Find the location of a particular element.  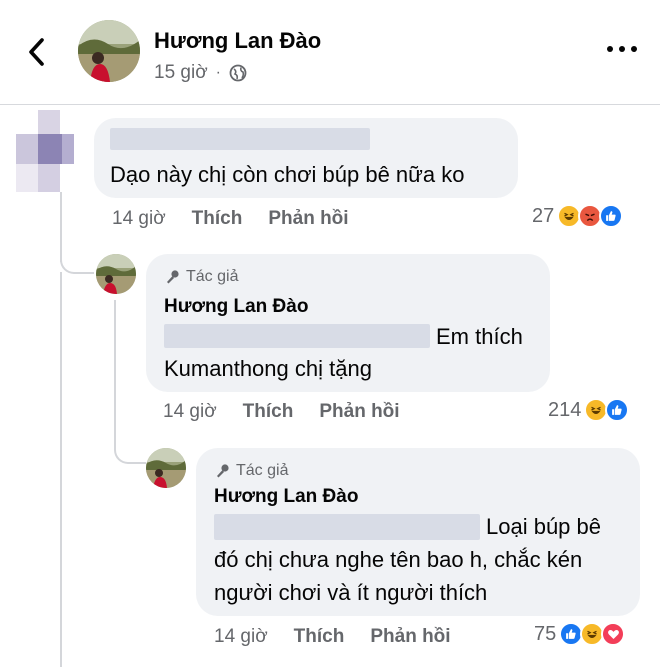

author-avatar is located at coordinates (109, 51).